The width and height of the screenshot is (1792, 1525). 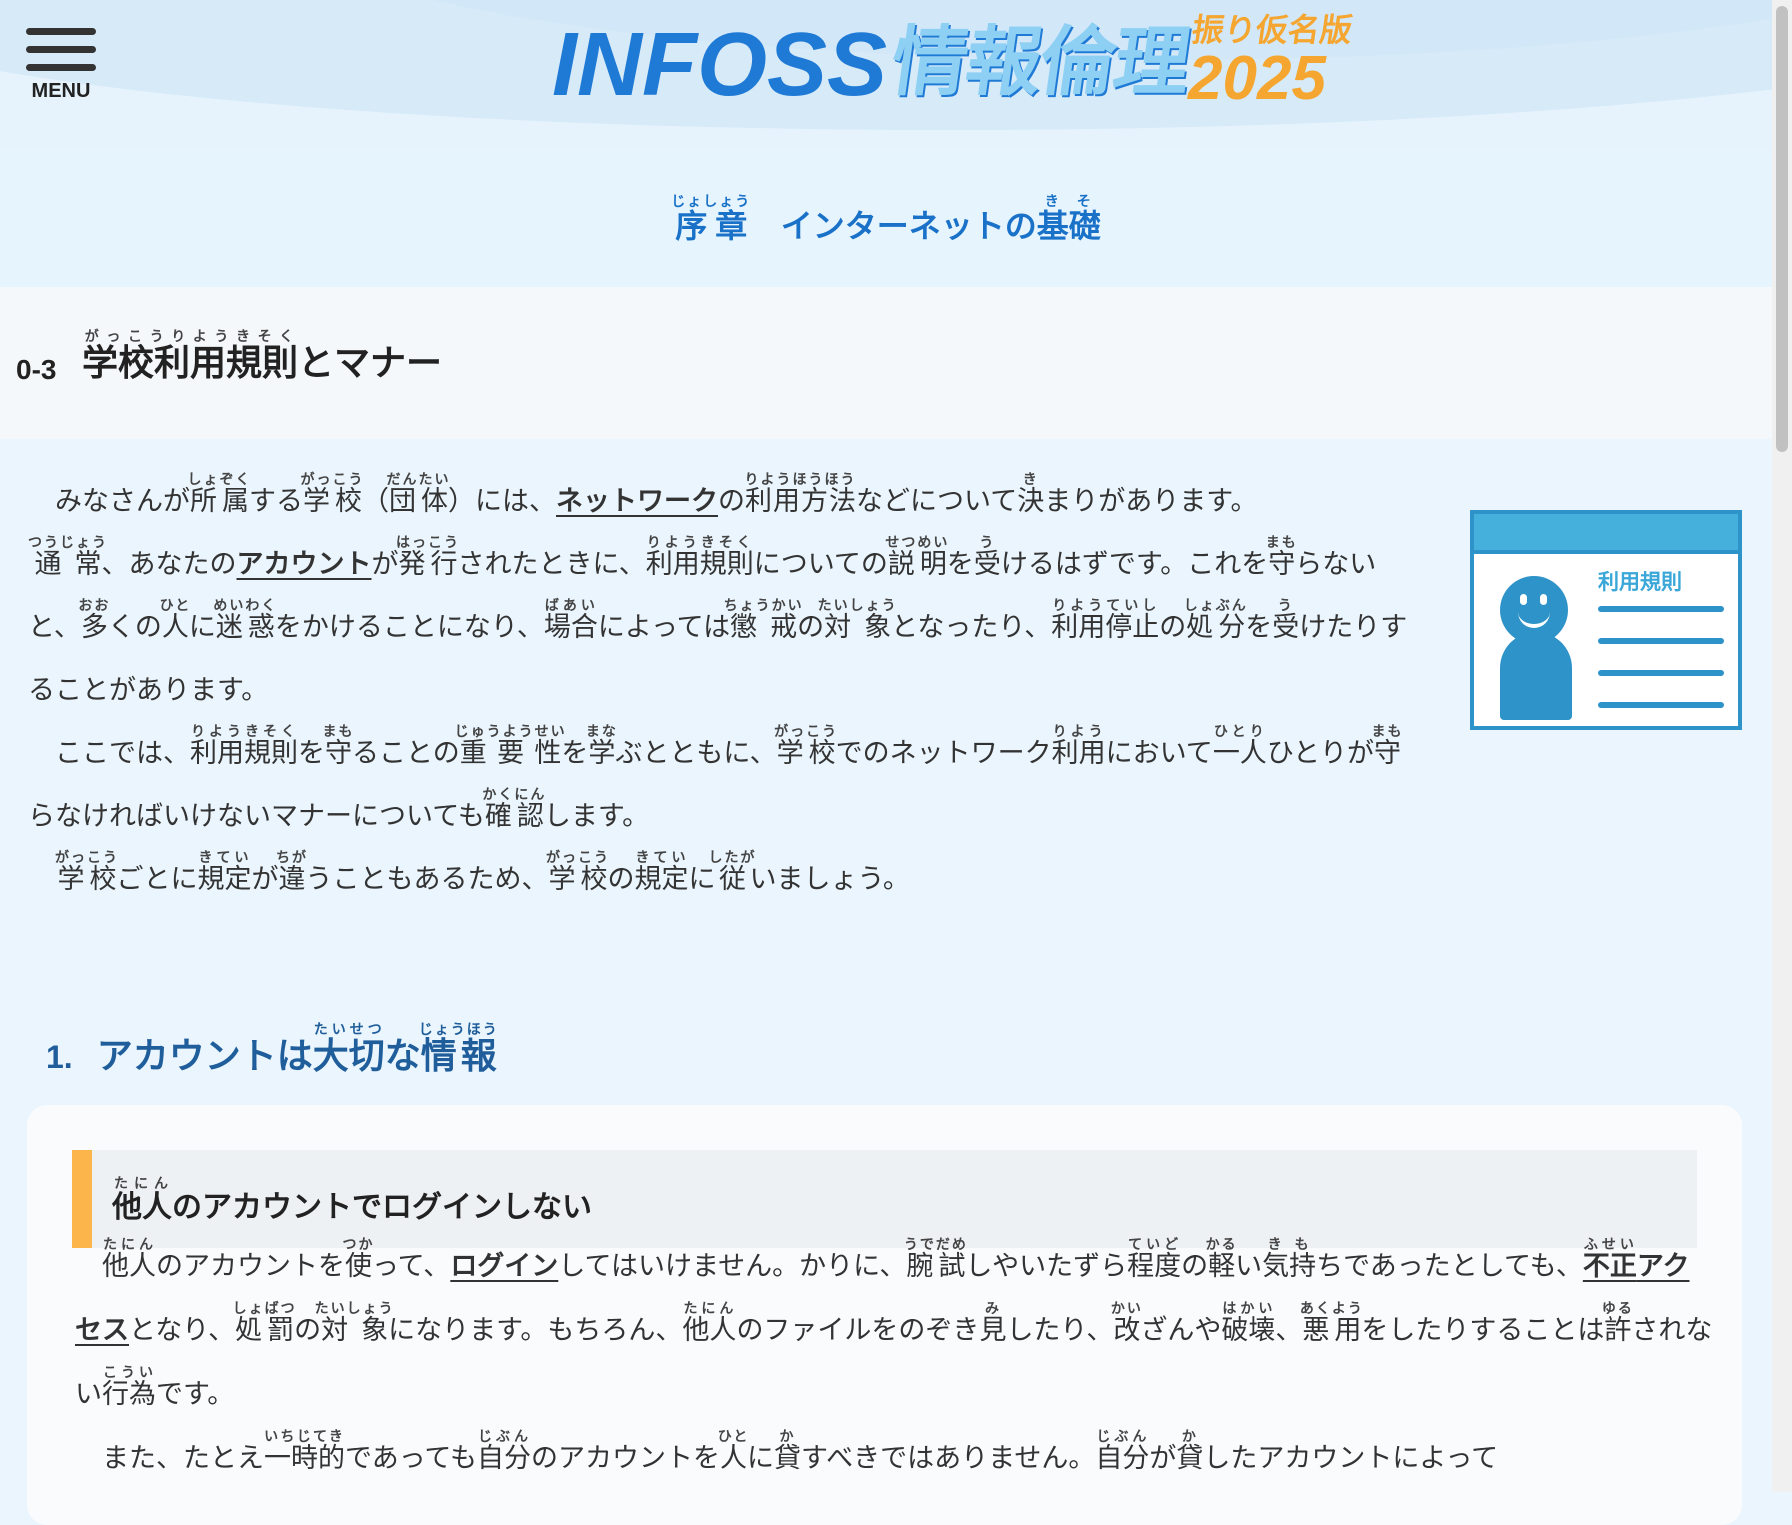 I want to click on term-link-login: ログイン, so click(x=504, y=1266).